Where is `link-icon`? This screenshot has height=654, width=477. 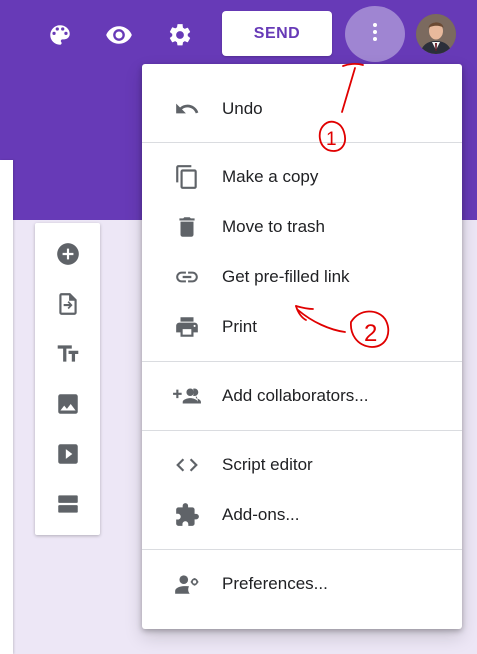 link-icon is located at coordinates (187, 277).